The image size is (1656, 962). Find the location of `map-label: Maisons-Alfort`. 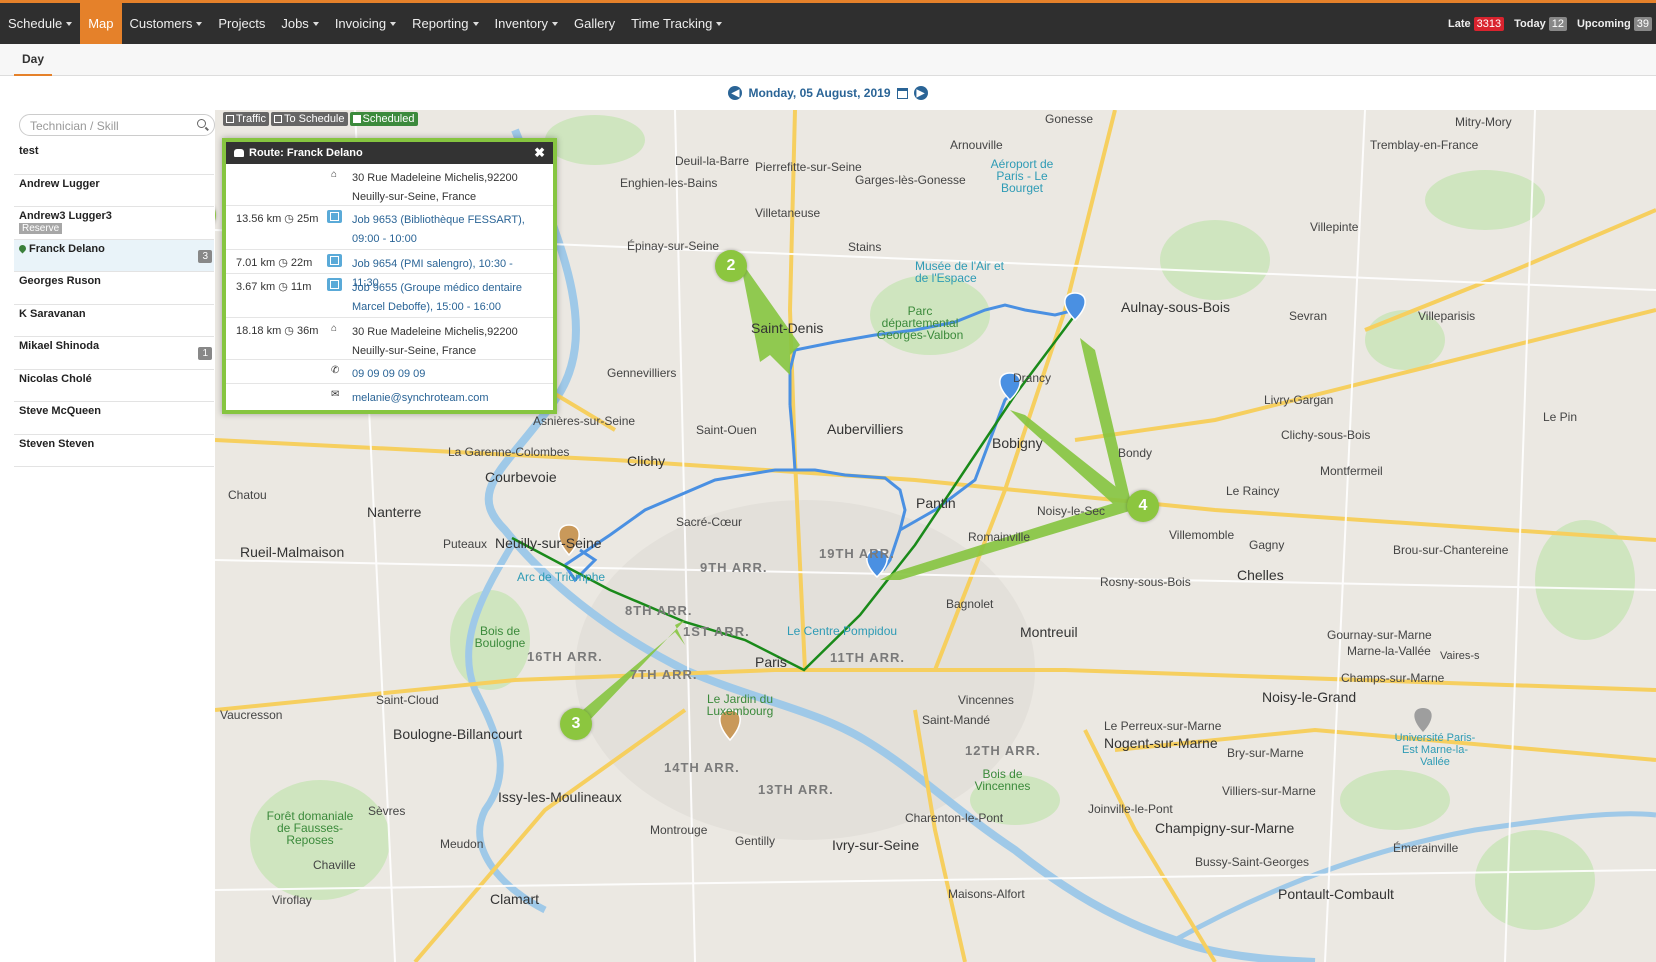

map-label: Maisons-Alfort is located at coordinates (986, 894).